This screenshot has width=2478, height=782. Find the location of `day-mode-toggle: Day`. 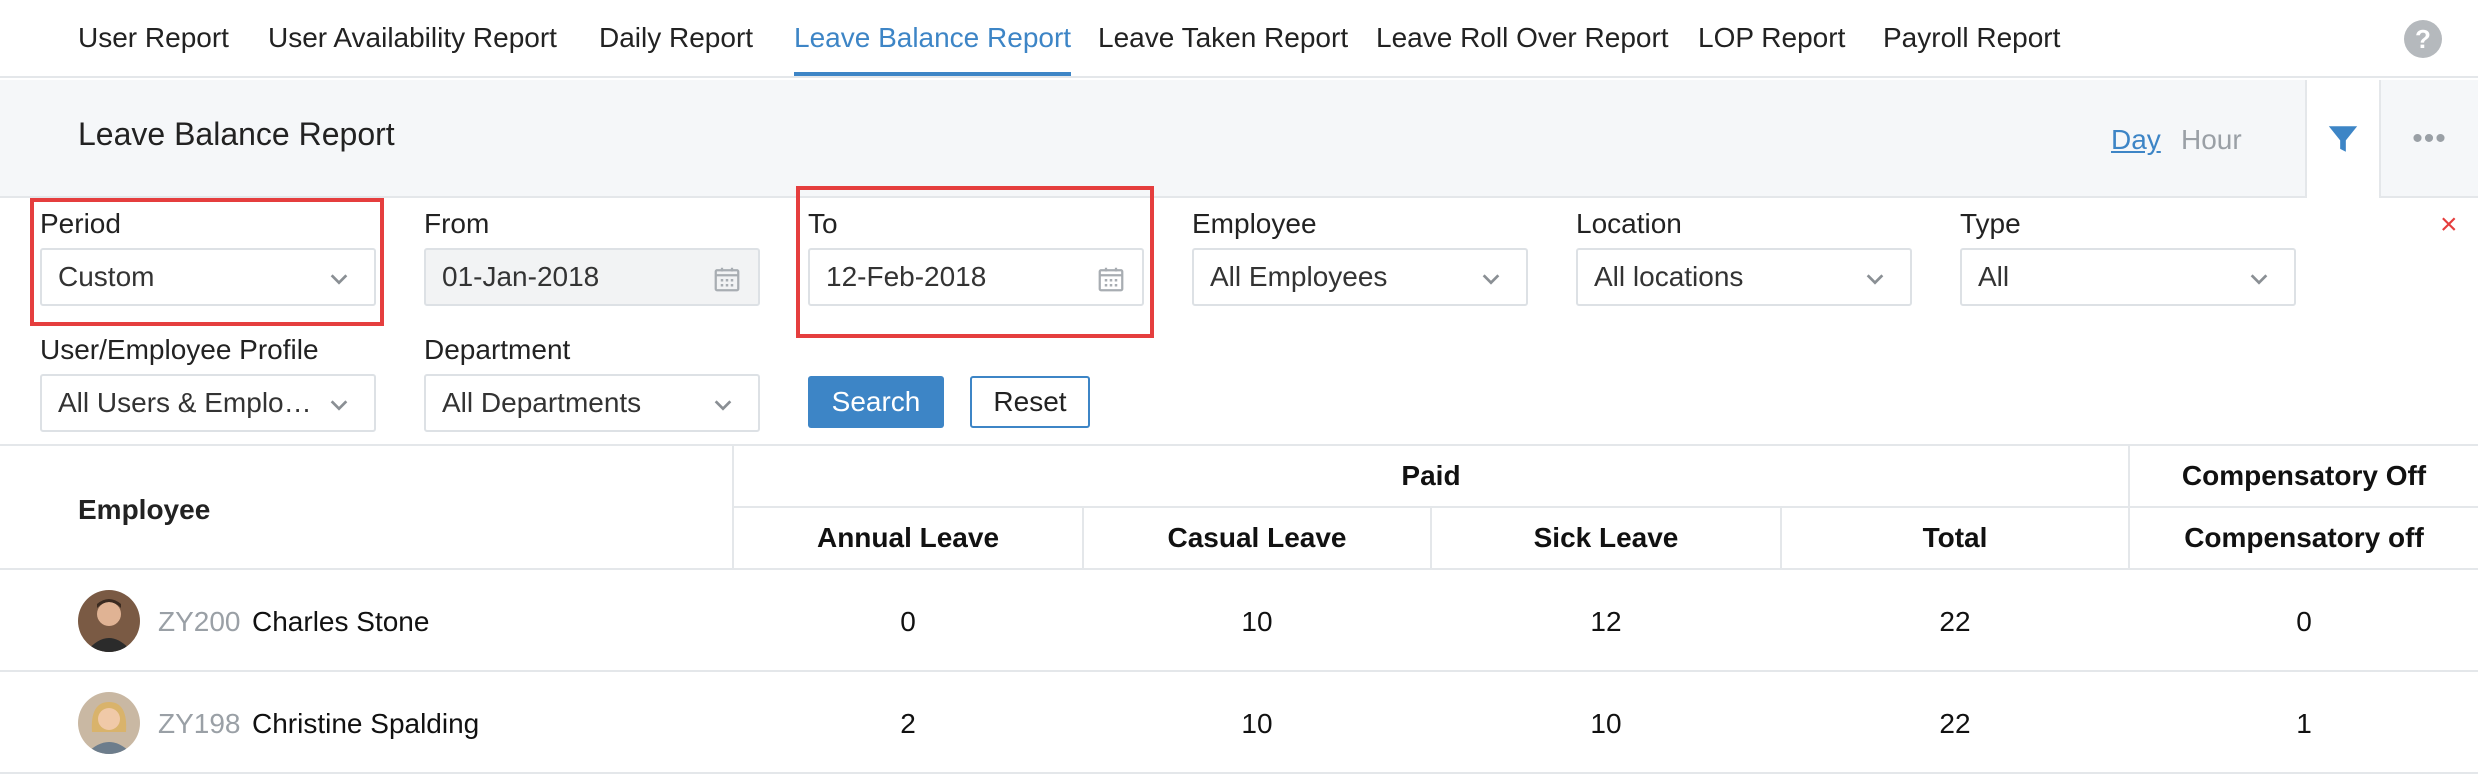

day-mode-toggle: Day is located at coordinates (2136, 140).